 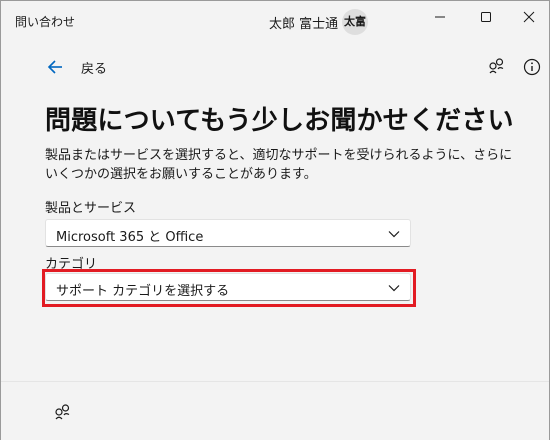 I want to click on info-button, so click(x=532, y=67).